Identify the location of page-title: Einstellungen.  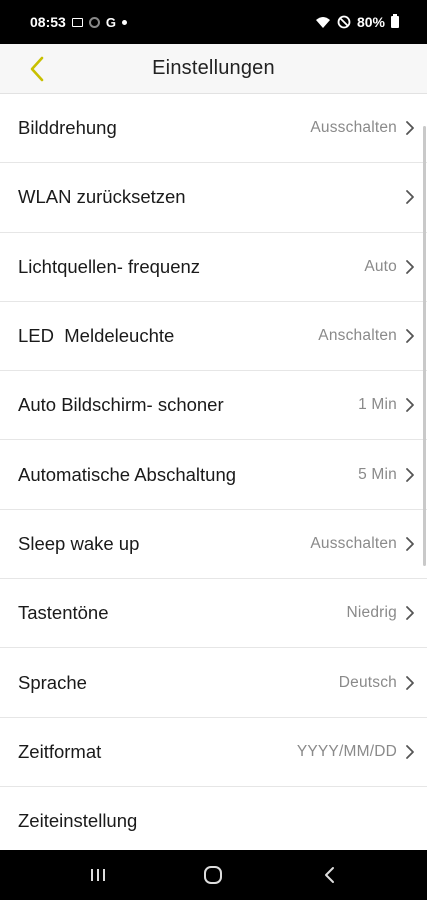
(213, 68).